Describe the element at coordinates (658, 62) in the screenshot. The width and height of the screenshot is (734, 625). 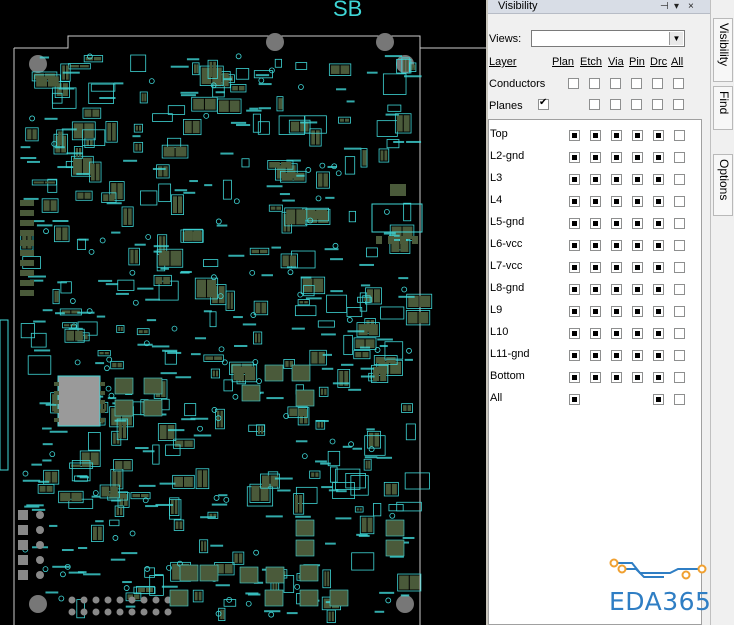
I see `header-drc: Drc` at that location.